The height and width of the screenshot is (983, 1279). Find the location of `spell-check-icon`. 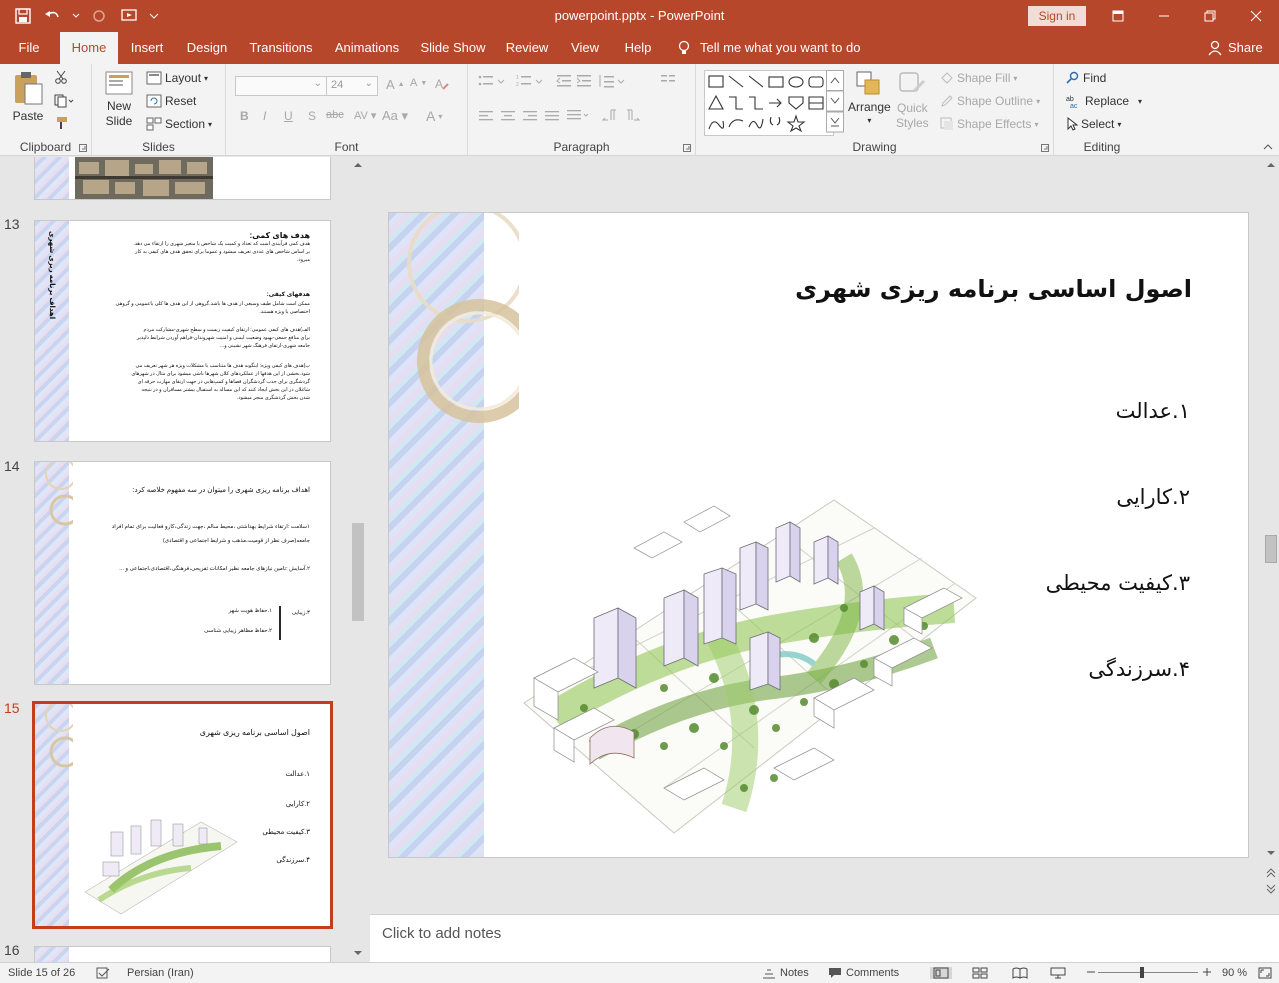

spell-check-icon is located at coordinates (103, 973).